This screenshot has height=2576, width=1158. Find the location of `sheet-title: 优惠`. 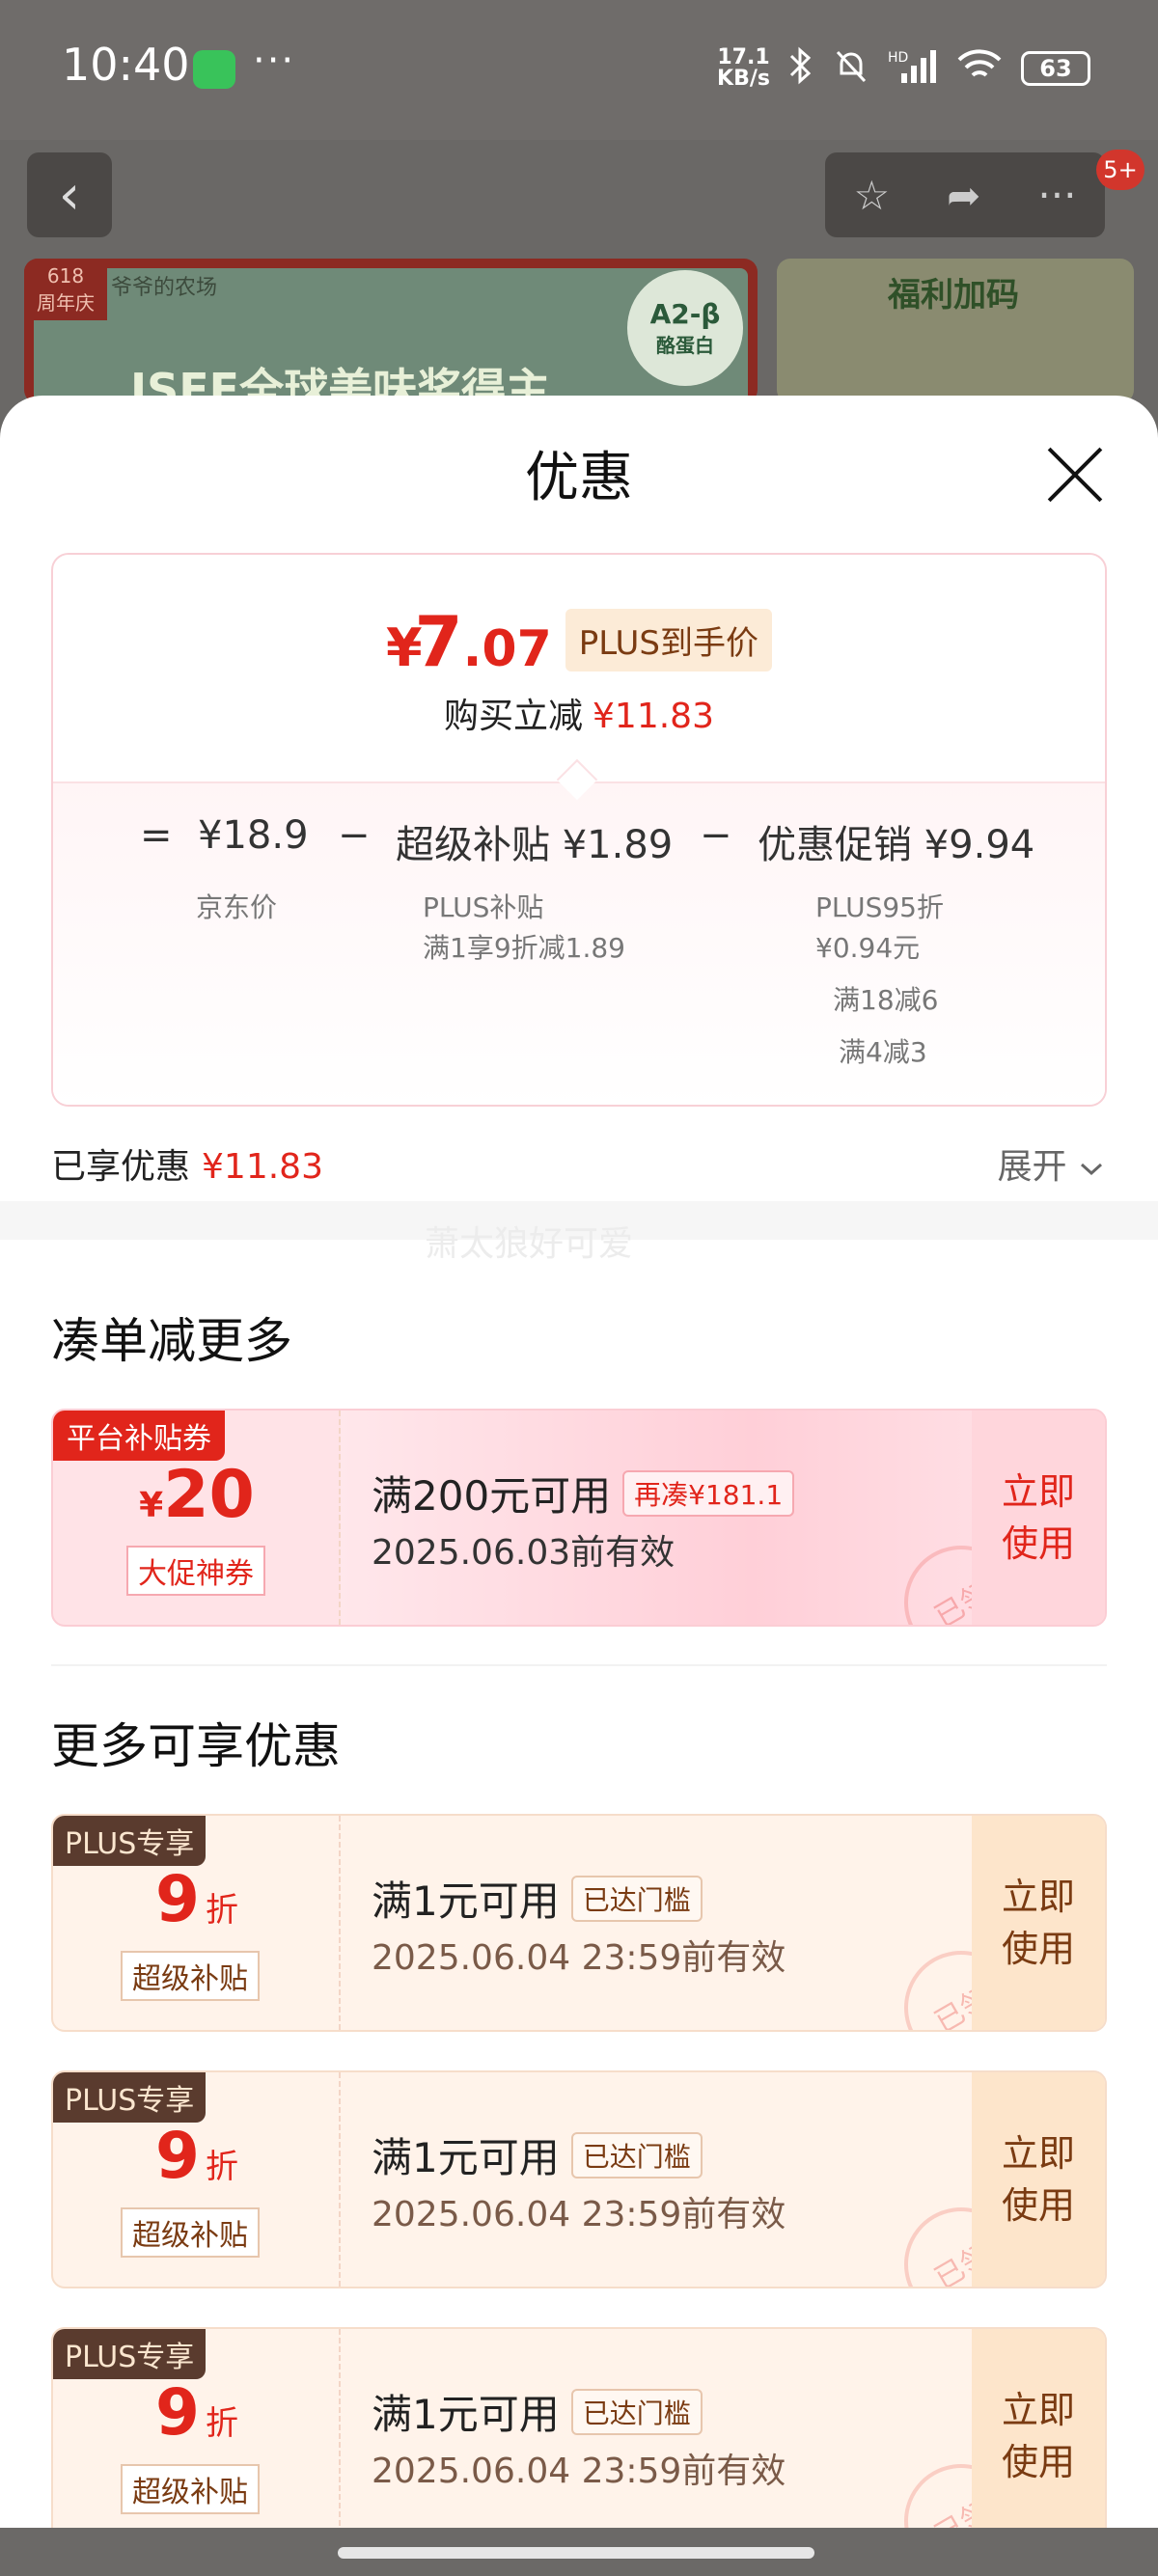

sheet-title: 优惠 is located at coordinates (579, 478).